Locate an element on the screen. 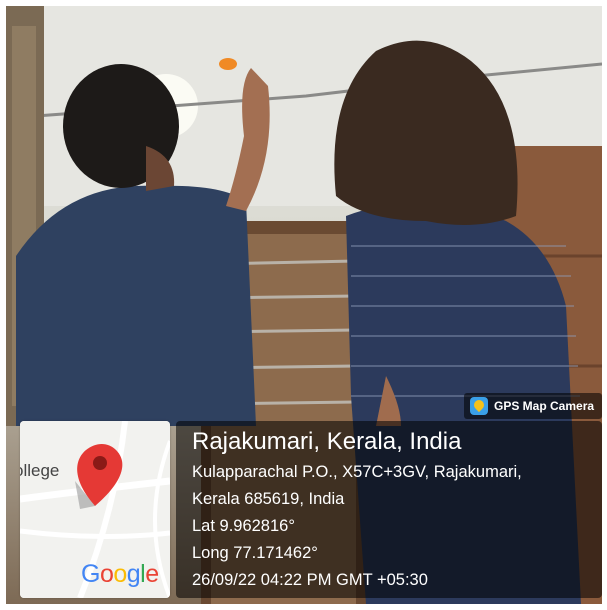 The image size is (607, 610). longitude: Long 77.171462° is located at coordinates (255, 553).